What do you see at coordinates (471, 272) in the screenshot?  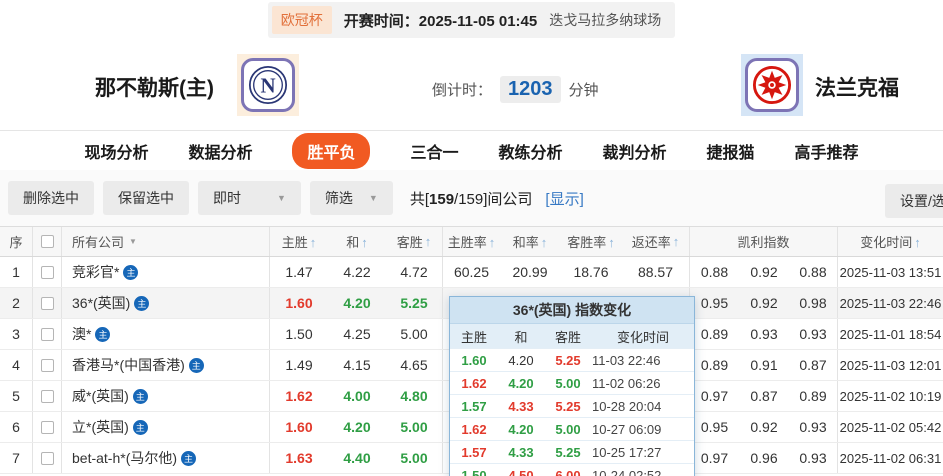 I see `home-rate: 60.25` at bounding box center [471, 272].